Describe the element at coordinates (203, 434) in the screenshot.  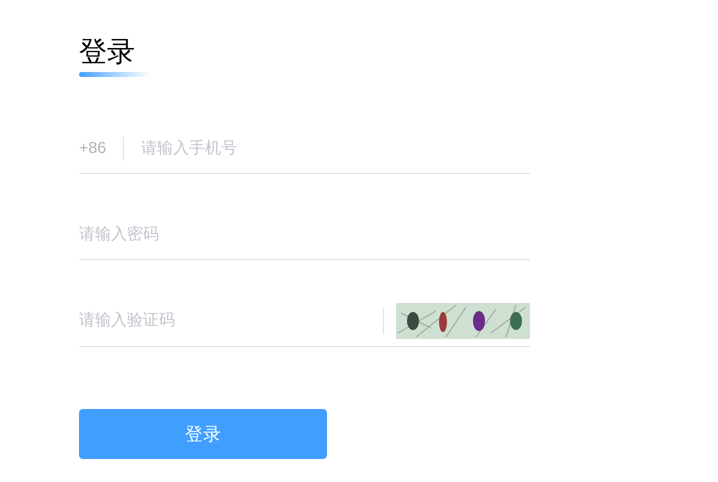
I see `login-button: 登录` at that location.